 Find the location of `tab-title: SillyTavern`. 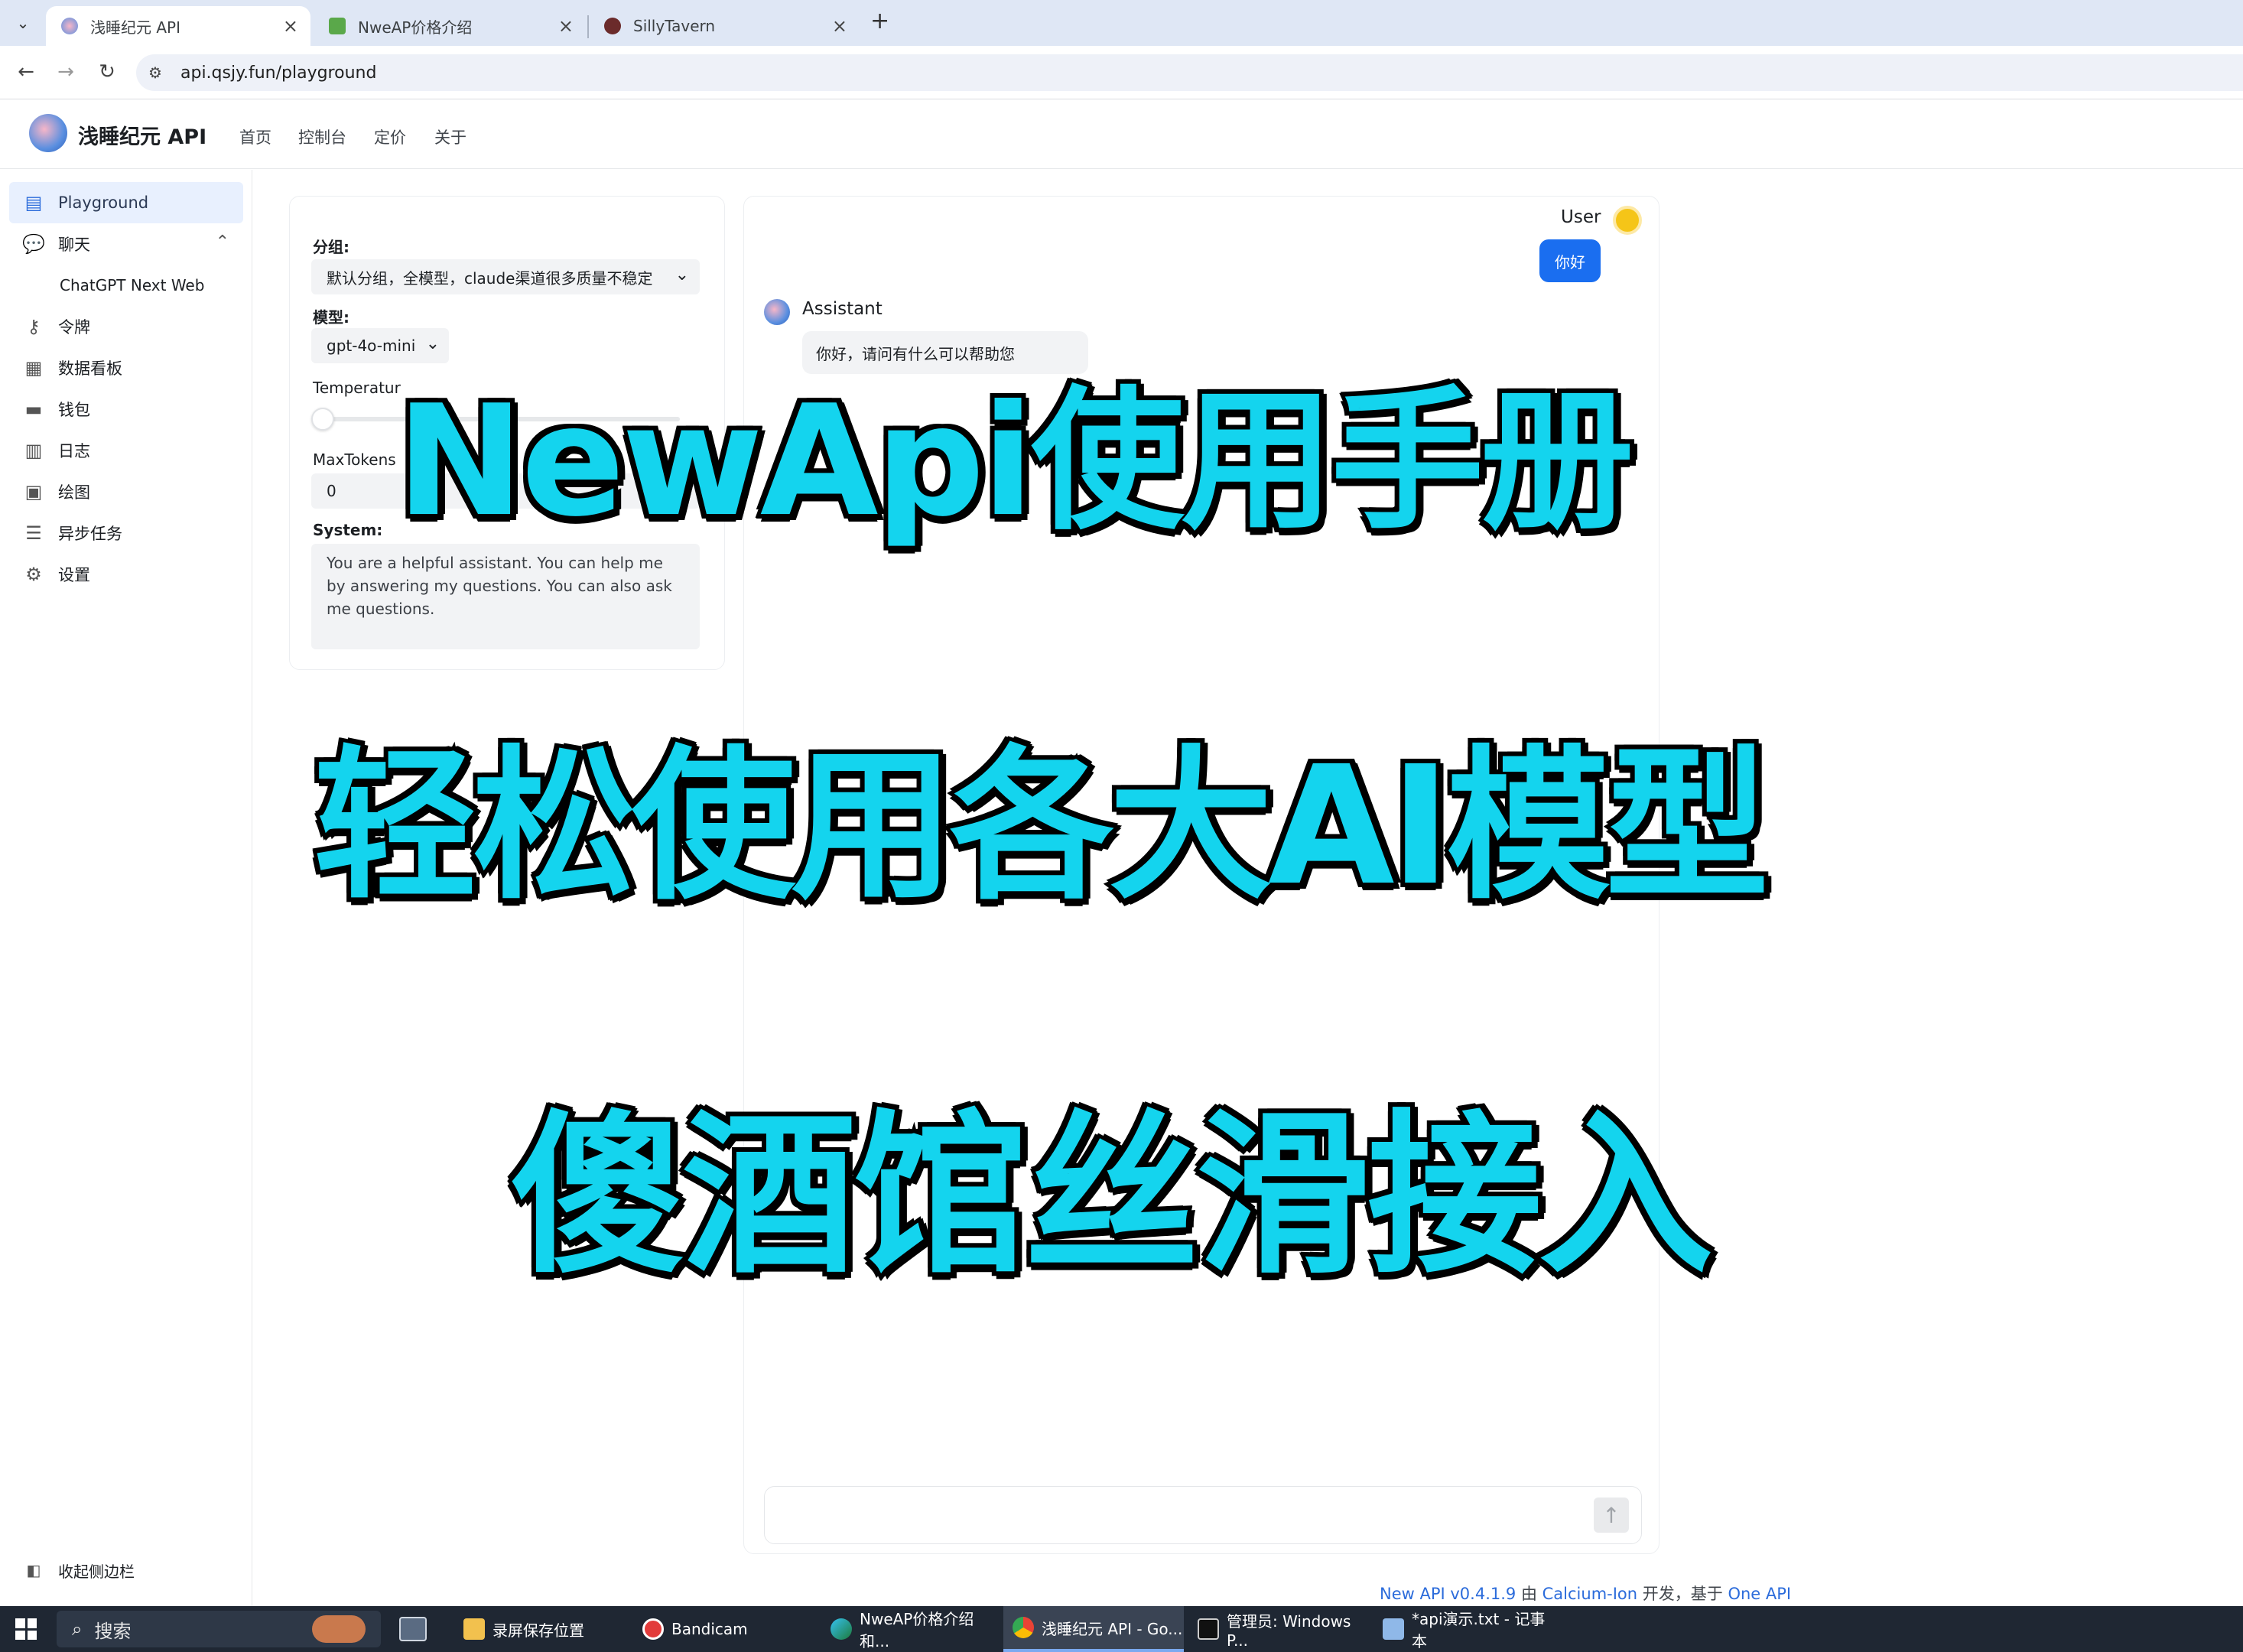

tab-title: SillyTavern is located at coordinates (674, 26).